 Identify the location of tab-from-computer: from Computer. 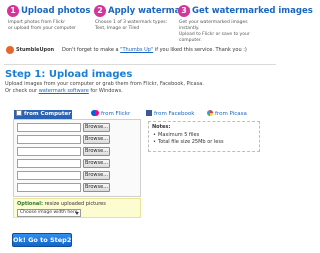
(43, 114).